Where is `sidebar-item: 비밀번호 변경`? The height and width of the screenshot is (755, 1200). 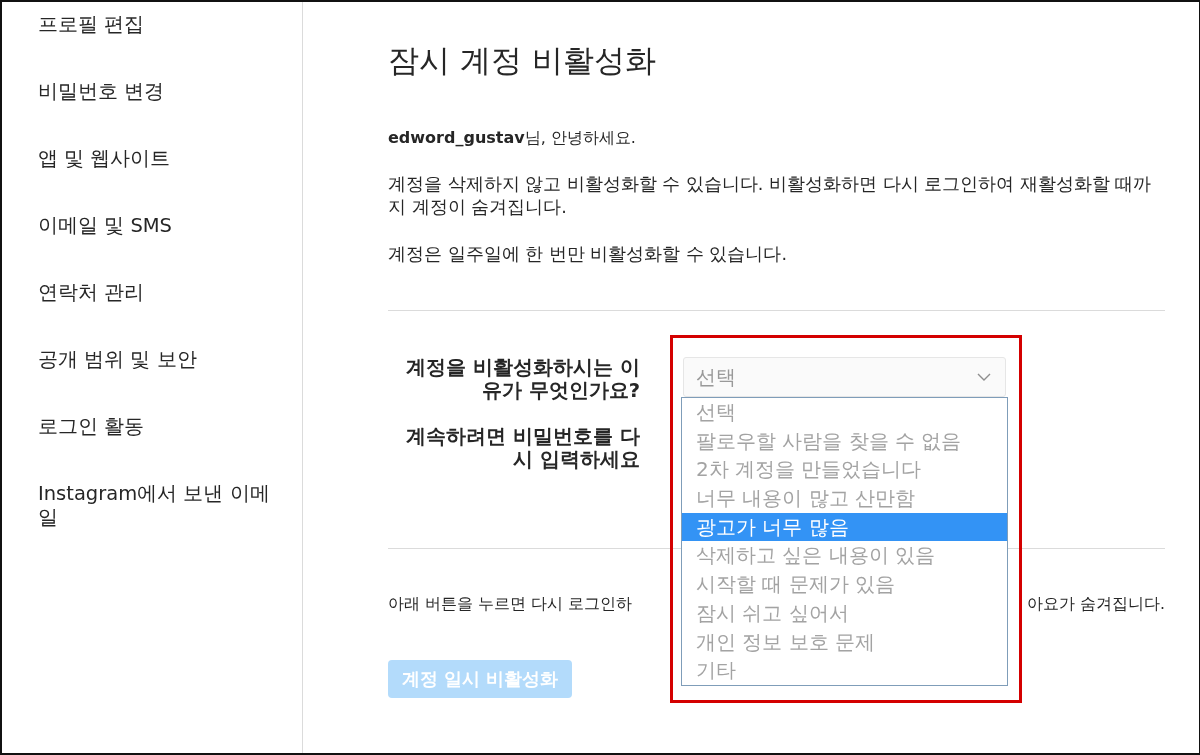
sidebar-item: 비밀번호 변경 is located at coordinates (141, 92).